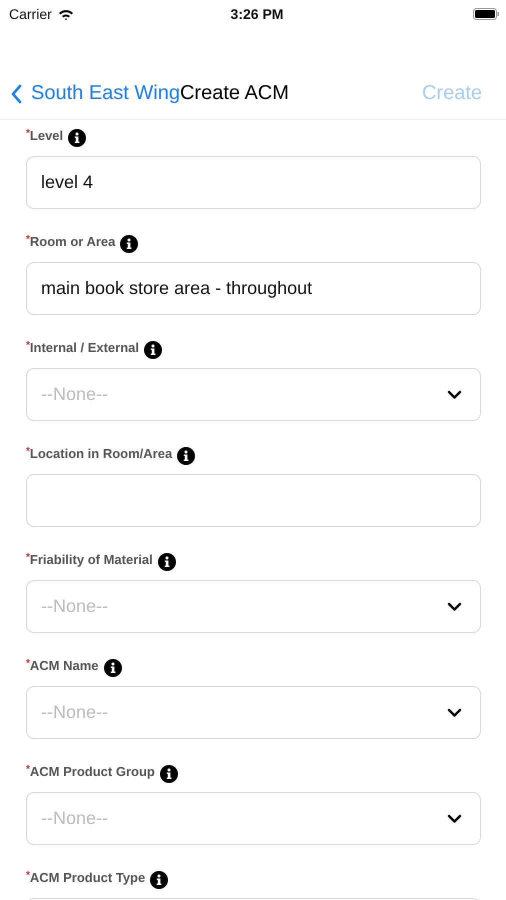  Describe the element at coordinates (253, 288) in the screenshot. I see `input-field: main book store area - throughout` at that location.